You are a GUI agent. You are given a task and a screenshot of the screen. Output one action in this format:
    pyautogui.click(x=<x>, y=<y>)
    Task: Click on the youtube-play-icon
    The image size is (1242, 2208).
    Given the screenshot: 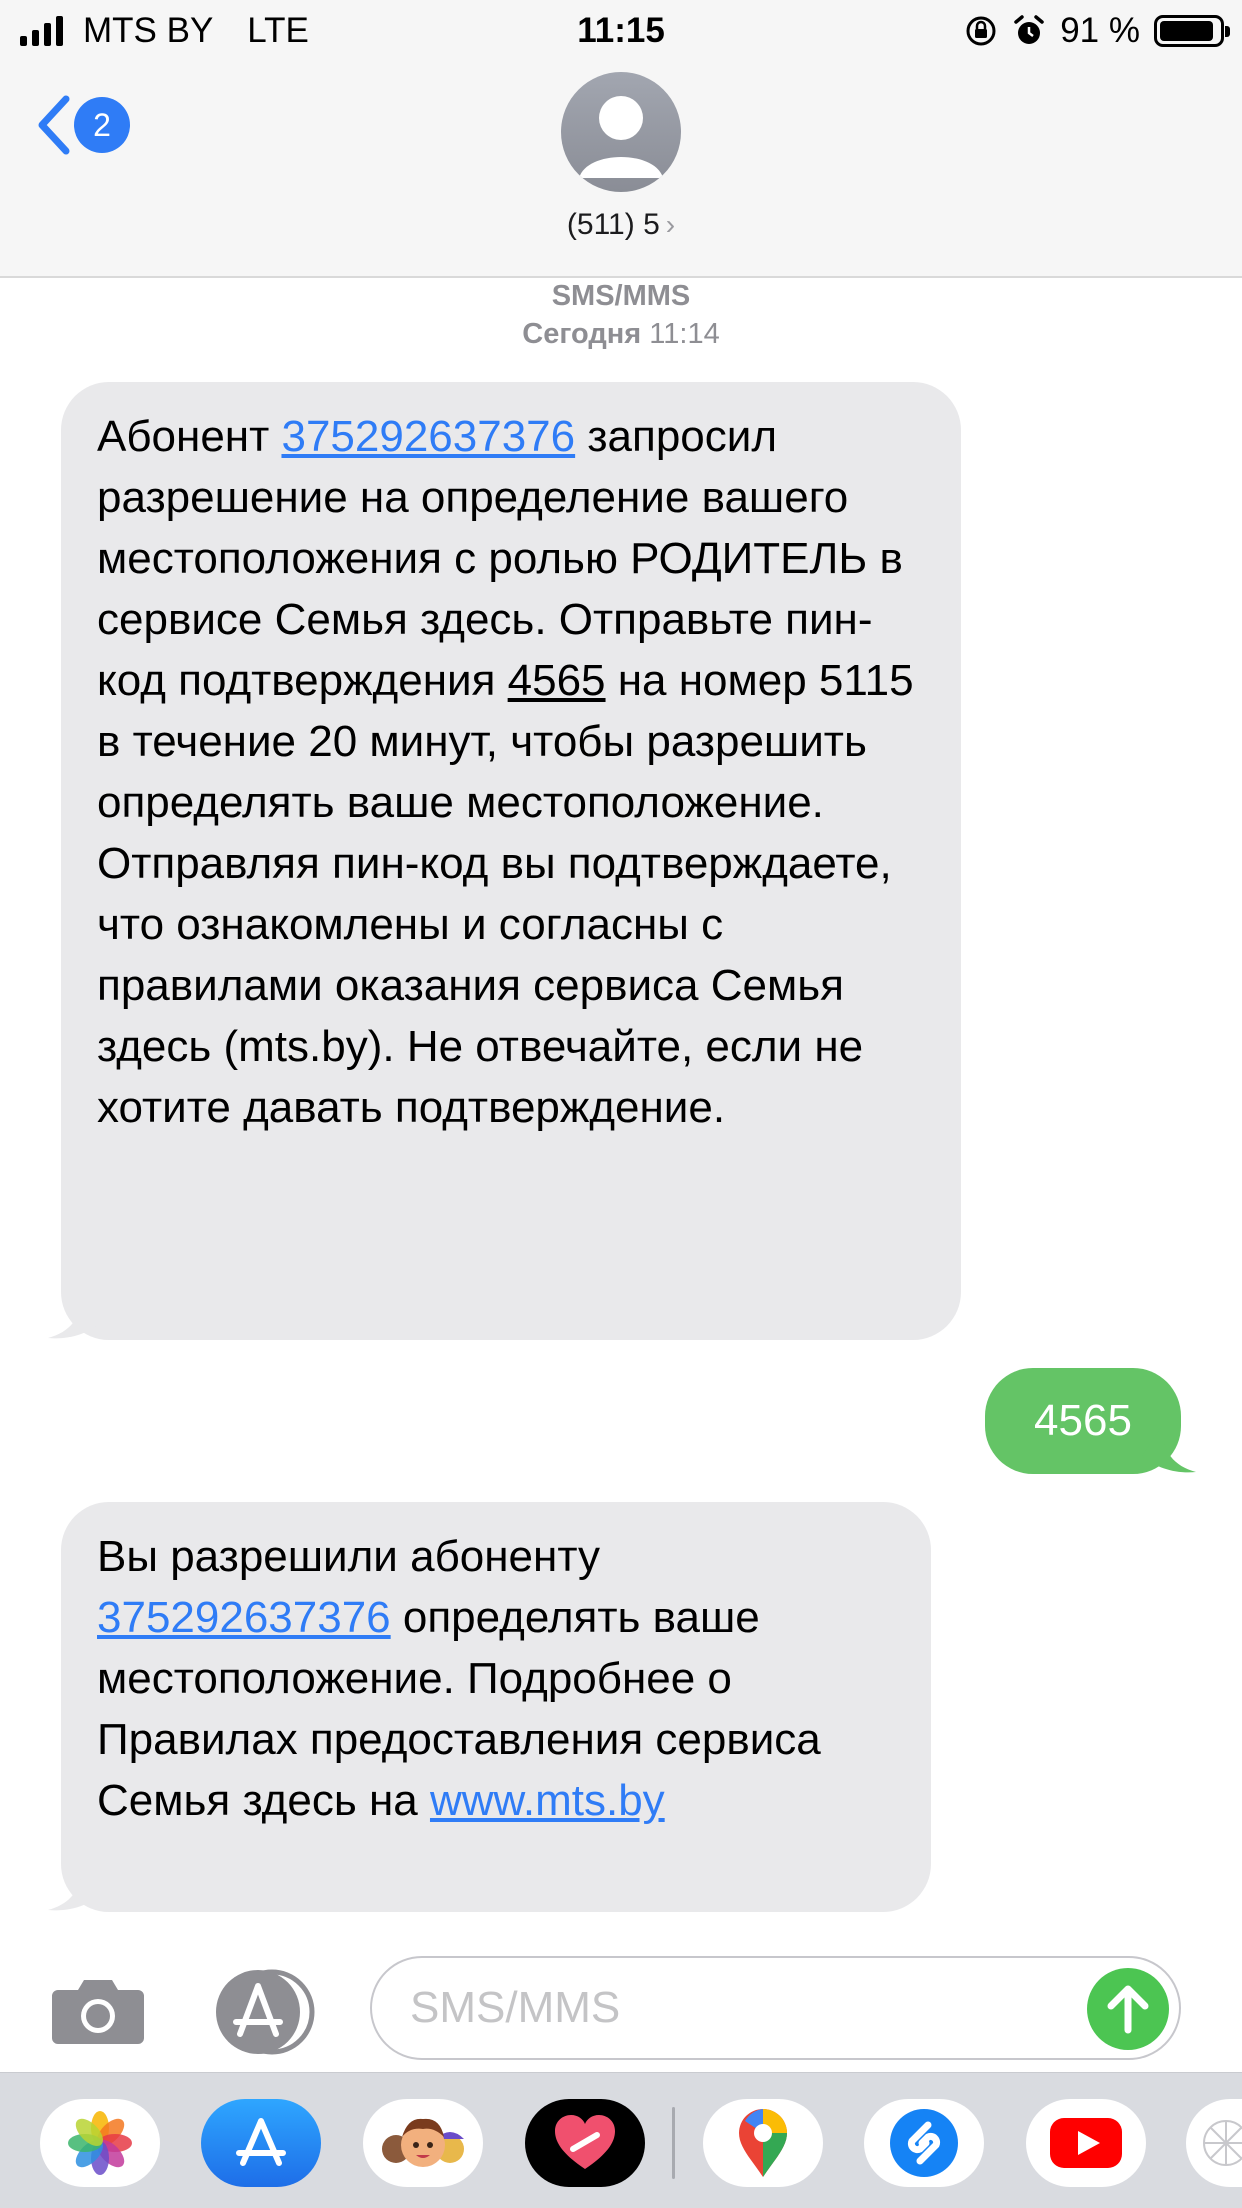 What is the action you would take?
    pyautogui.click(x=1086, y=2143)
    